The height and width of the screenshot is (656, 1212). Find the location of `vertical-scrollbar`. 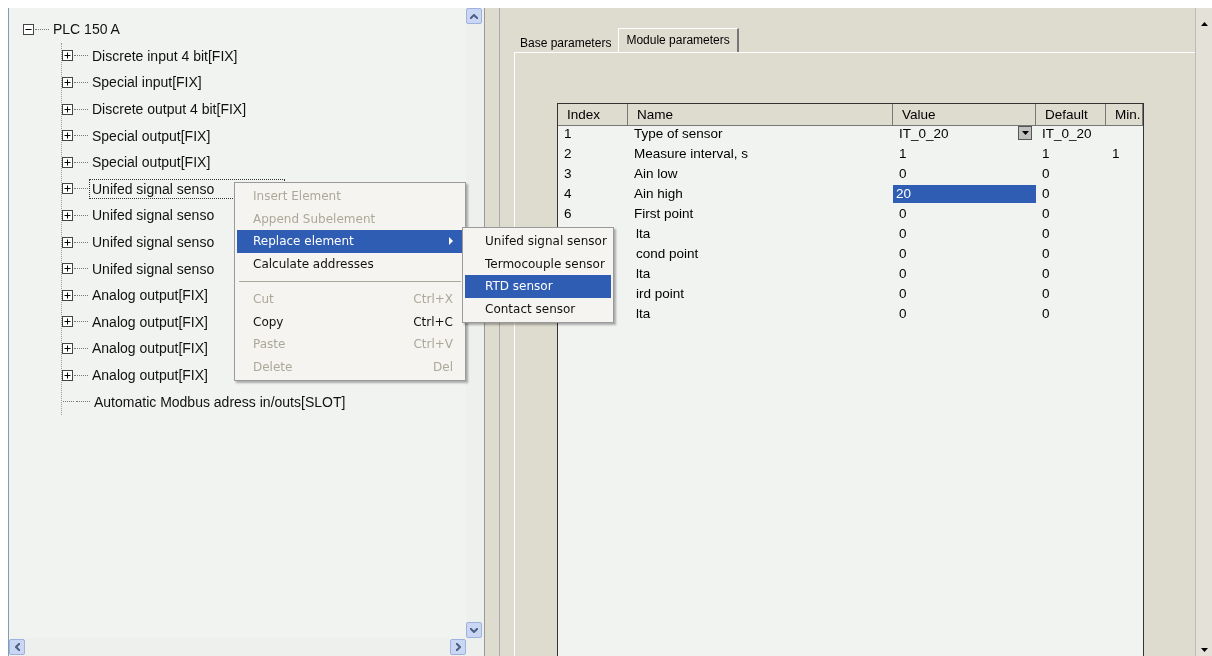

vertical-scrollbar is located at coordinates (1203, 332).